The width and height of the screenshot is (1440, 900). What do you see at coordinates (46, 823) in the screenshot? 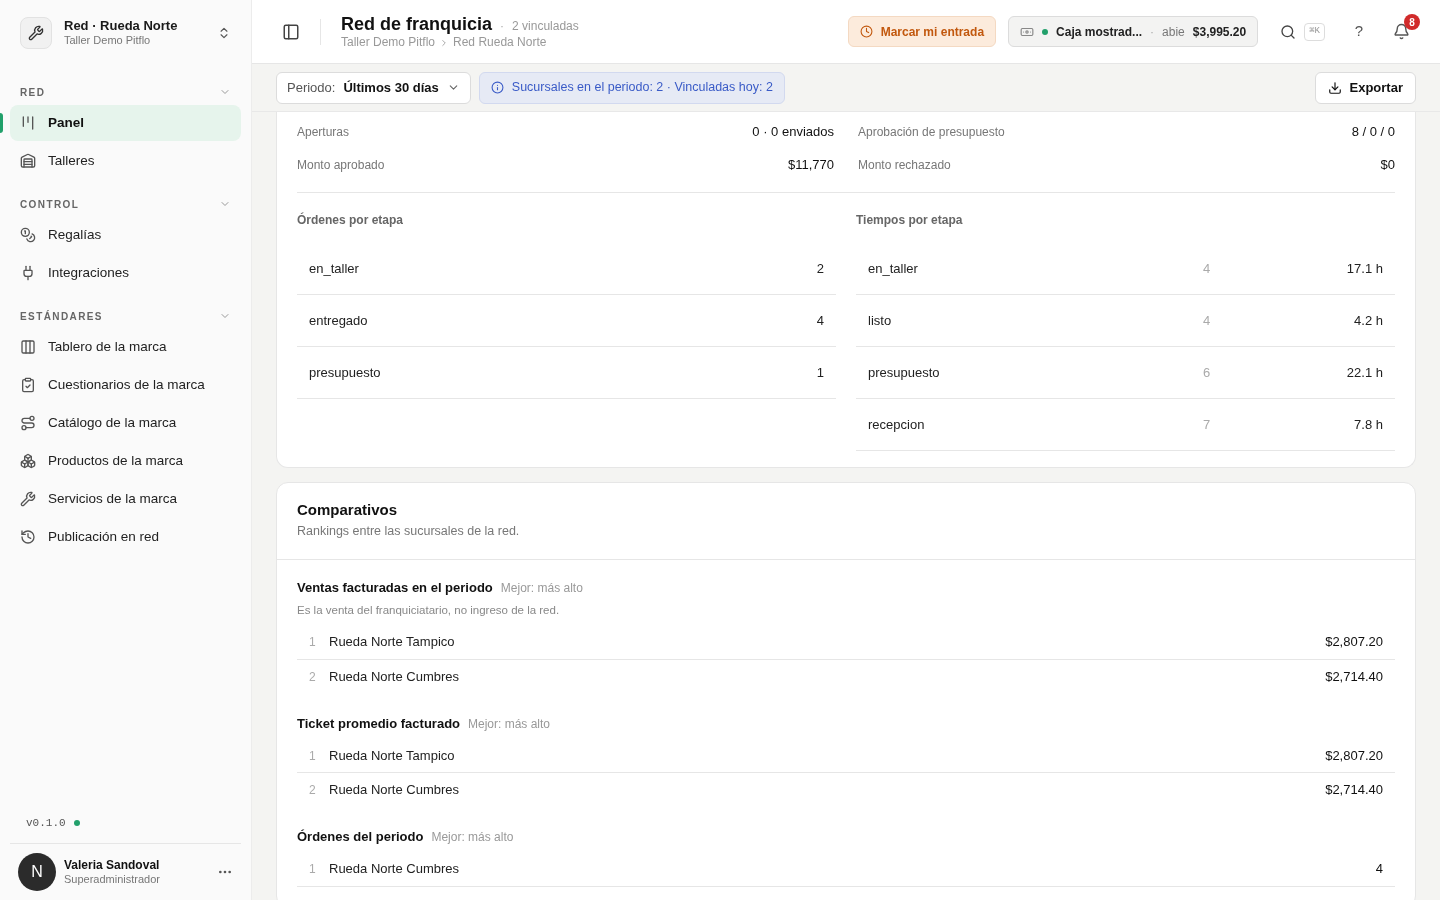
I see `version-label: v0.1.0` at bounding box center [46, 823].